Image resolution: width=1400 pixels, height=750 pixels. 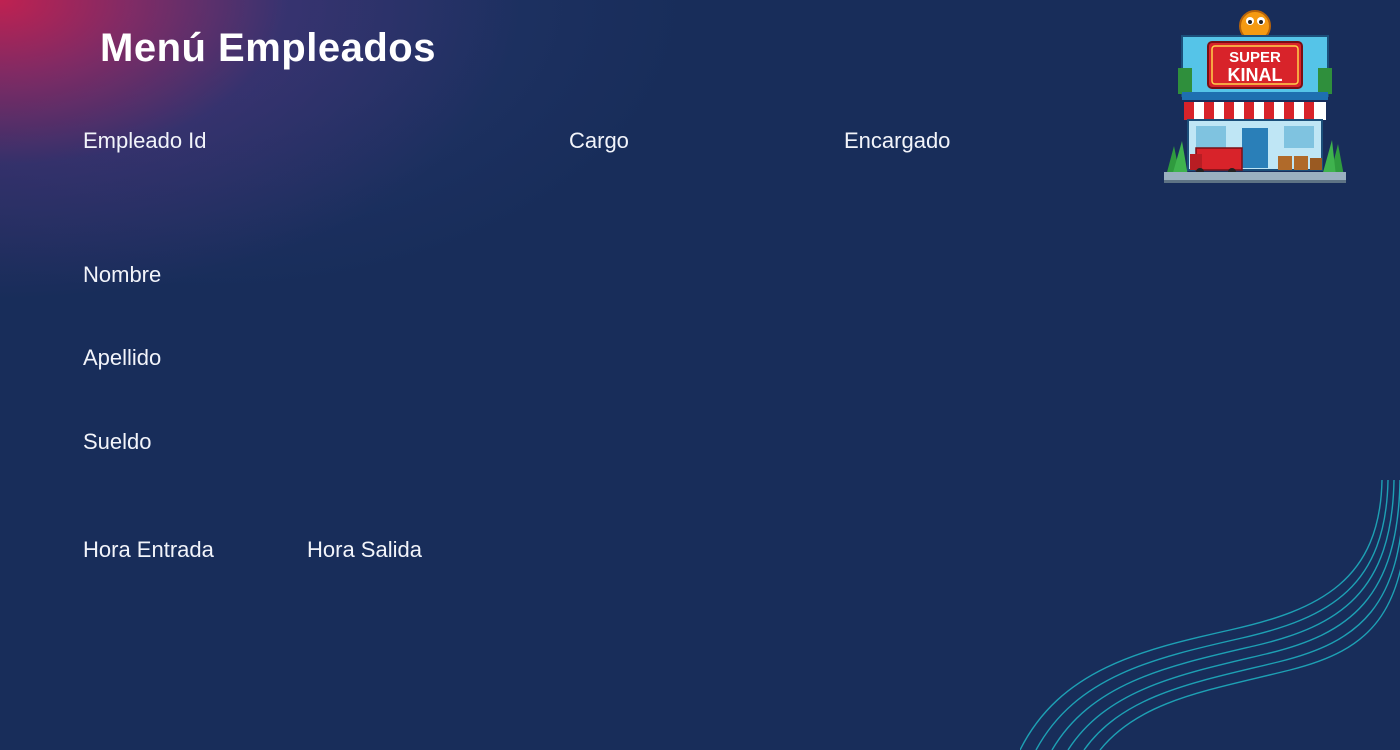 What do you see at coordinates (364, 549) in the screenshot?
I see `hora-salida-label: Hora Salida` at bounding box center [364, 549].